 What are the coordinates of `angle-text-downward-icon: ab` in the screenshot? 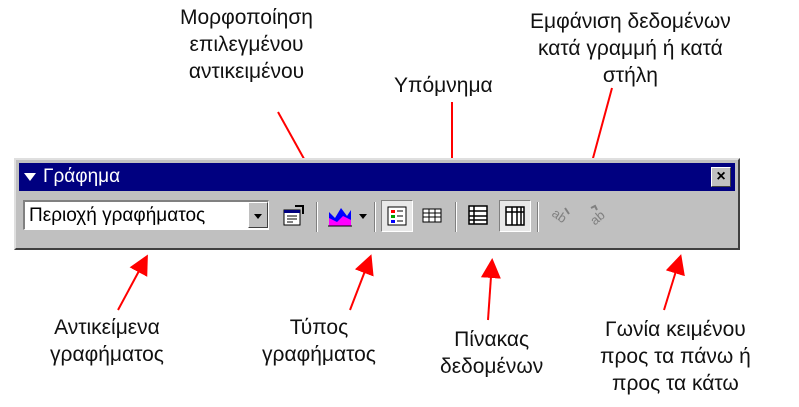 It's located at (559, 215).